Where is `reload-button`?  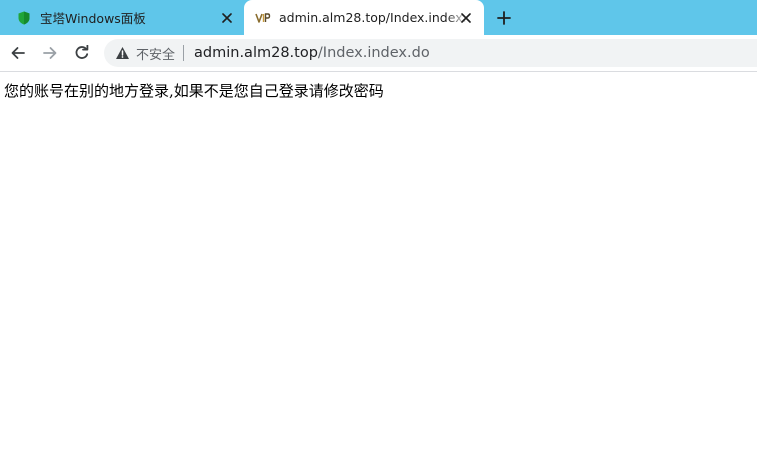
reload-button is located at coordinates (82, 53).